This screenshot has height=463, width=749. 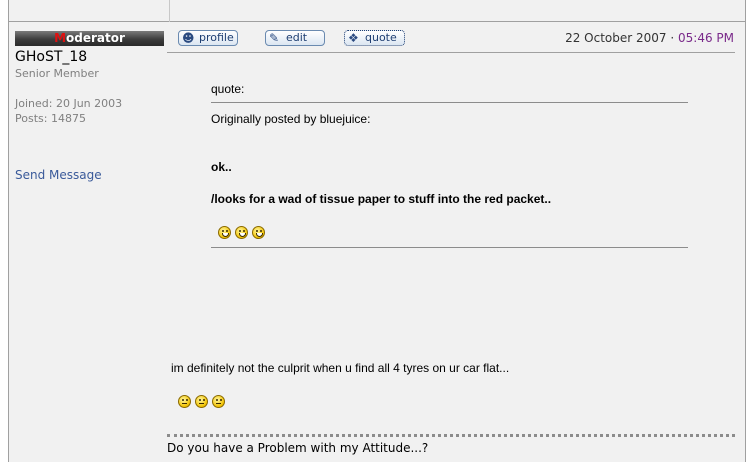 What do you see at coordinates (60, 38) in the screenshot?
I see `rank-badge-first-letter: M` at bounding box center [60, 38].